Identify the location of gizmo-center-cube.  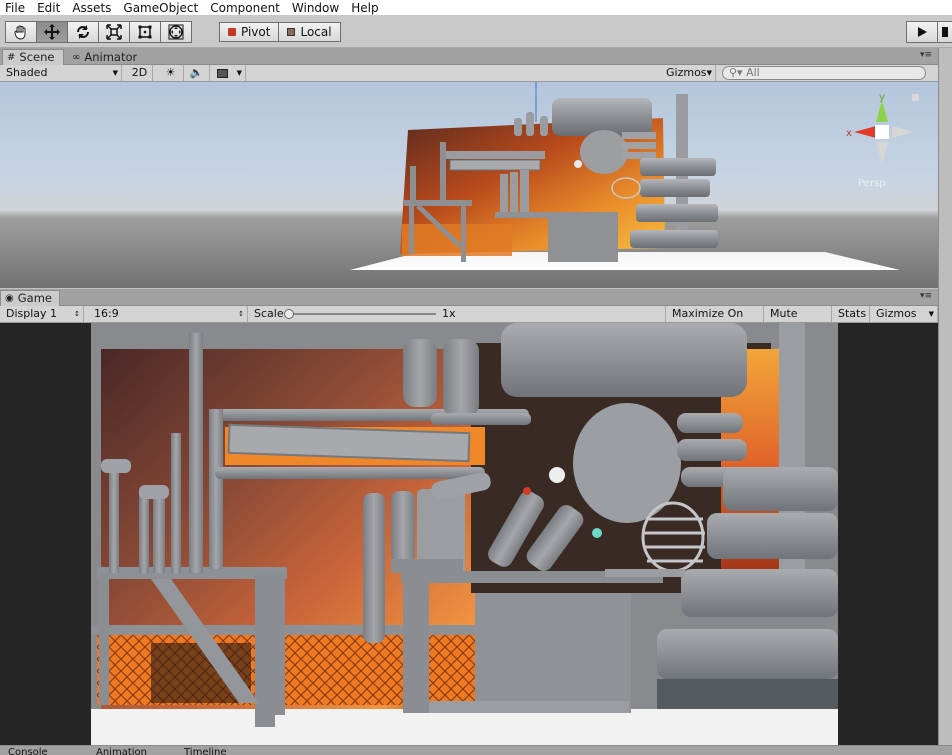
(882, 132).